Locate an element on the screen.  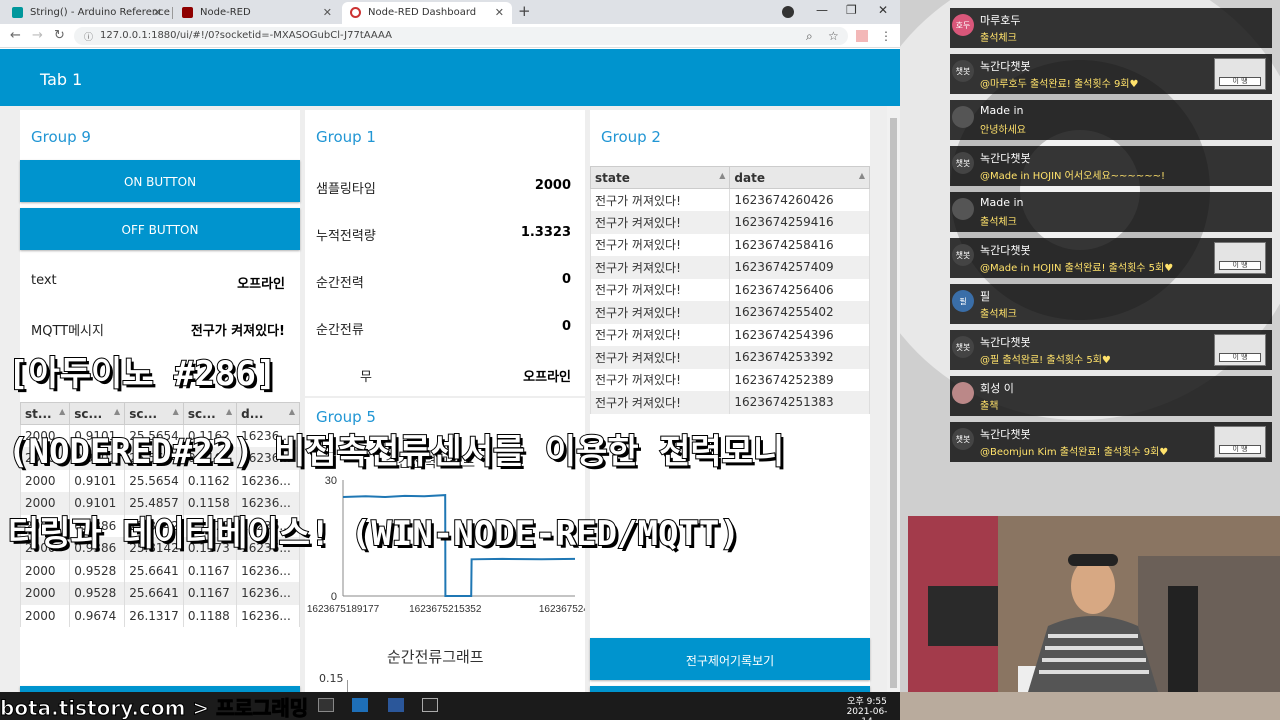
table-cell: 1623674260426 is located at coordinates (799, 199).